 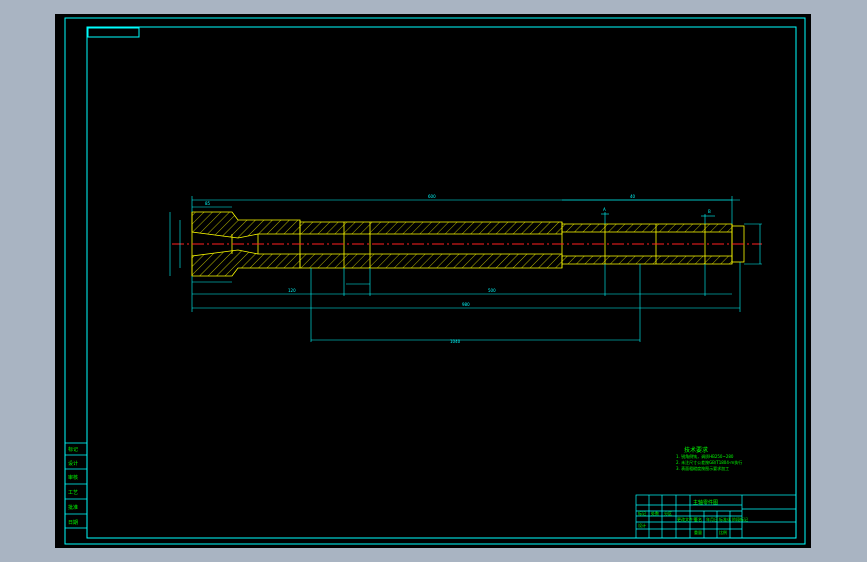 I want to click on dim-label-5: 980, so click(x=466, y=304).